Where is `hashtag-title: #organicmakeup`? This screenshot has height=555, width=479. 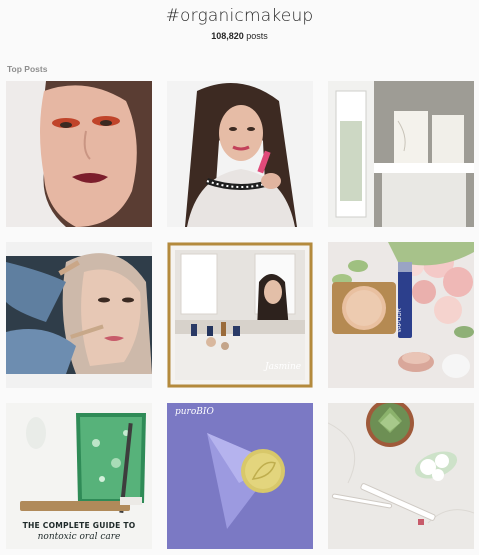
hashtag-title: #organicmakeup is located at coordinates (239, 16).